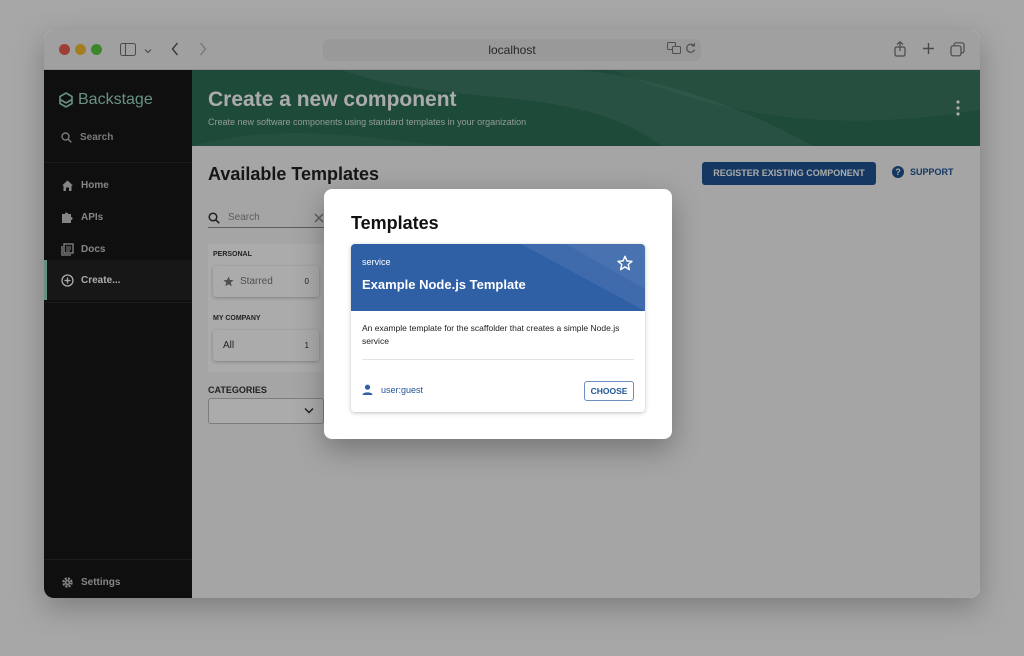 This screenshot has height=656, width=1024. Describe the element at coordinates (402, 389) in the screenshot. I see `owner-label: user:guest` at that location.